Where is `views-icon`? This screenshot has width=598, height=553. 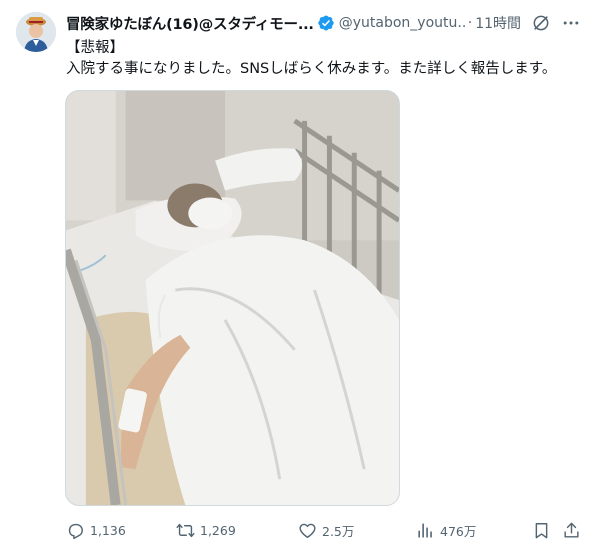 views-icon is located at coordinates (425, 530).